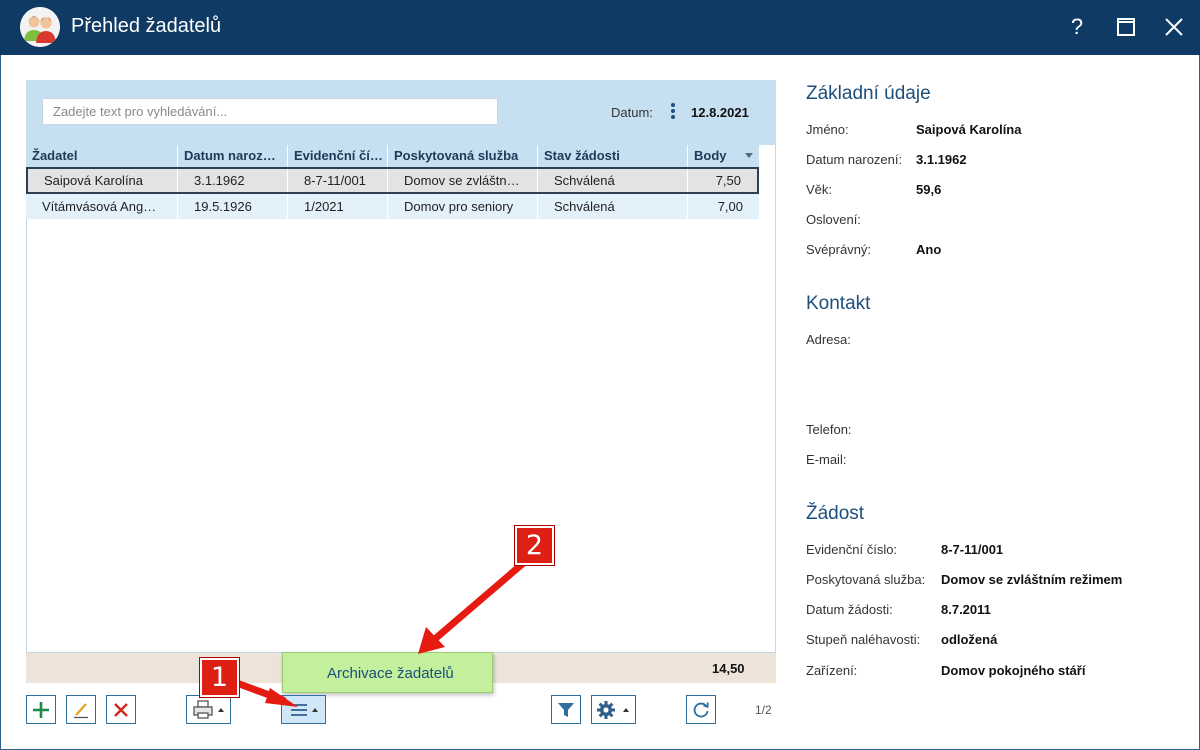 This screenshot has height=750, width=1200. I want to click on close-icon, so click(1174, 27).